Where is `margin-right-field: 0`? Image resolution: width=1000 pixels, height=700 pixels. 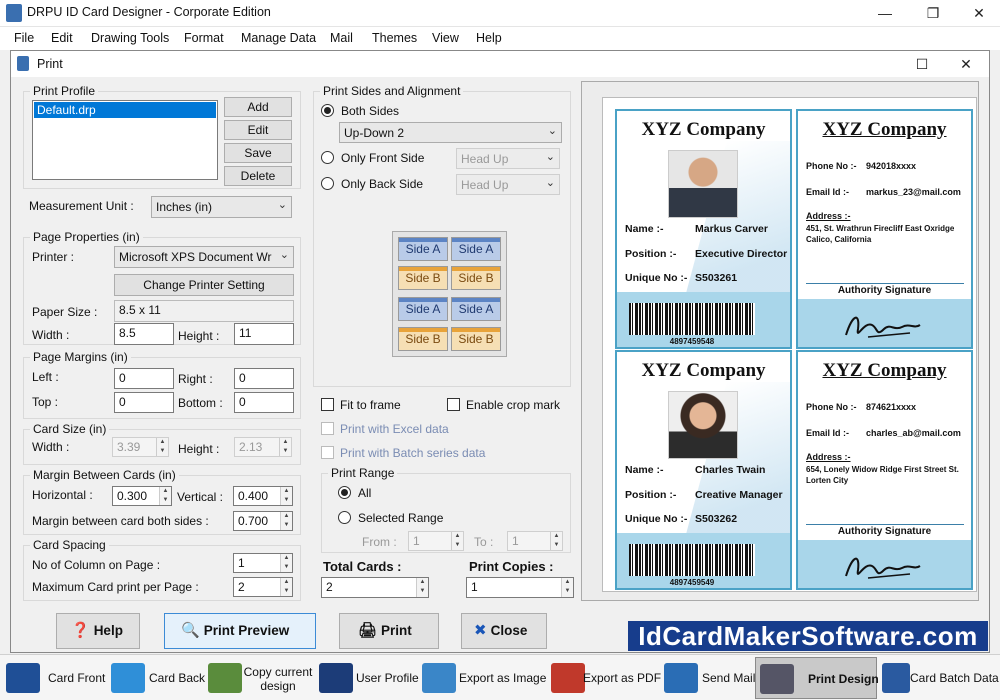 margin-right-field: 0 is located at coordinates (264, 378).